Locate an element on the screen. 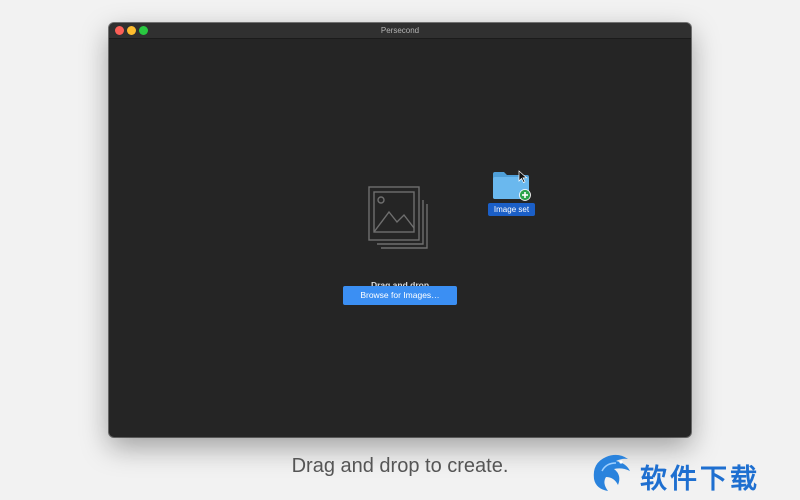  title-bar: Persecond is located at coordinates (400, 31).